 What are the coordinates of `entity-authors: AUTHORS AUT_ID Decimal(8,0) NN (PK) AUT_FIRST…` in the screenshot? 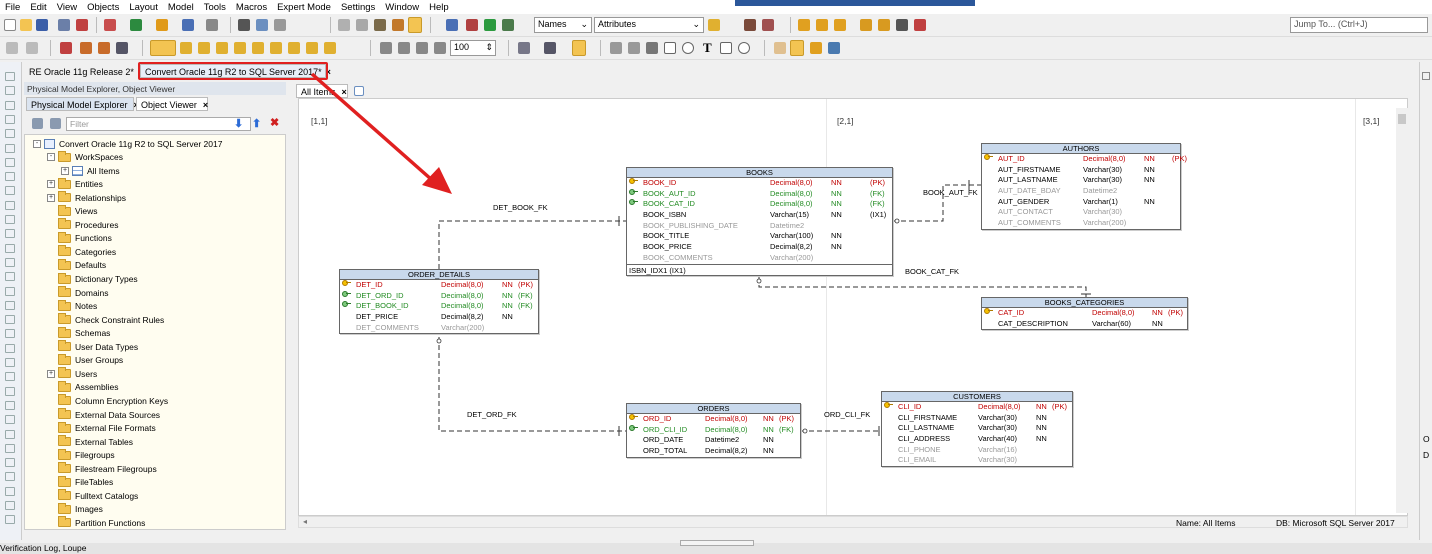 It's located at (1084, 186).